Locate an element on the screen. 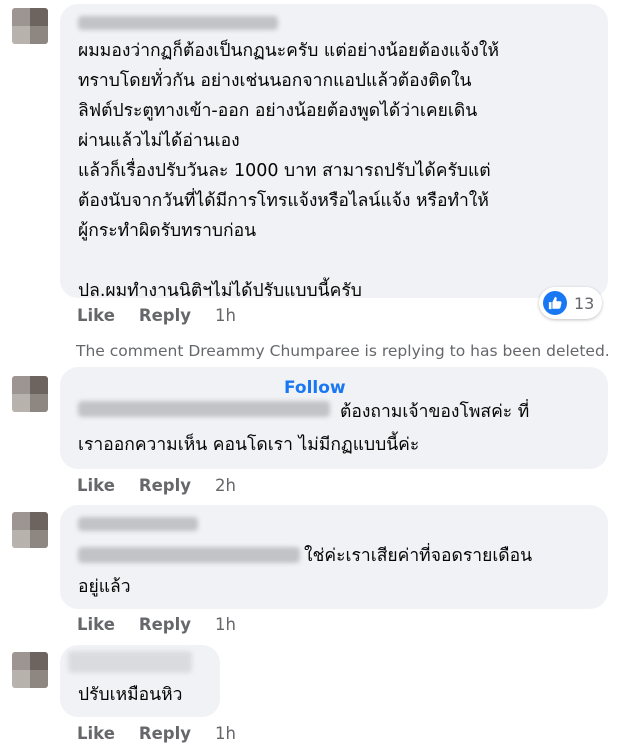  comment-bubble: ปรับเหมือนหิว is located at coordinates (140, 681).